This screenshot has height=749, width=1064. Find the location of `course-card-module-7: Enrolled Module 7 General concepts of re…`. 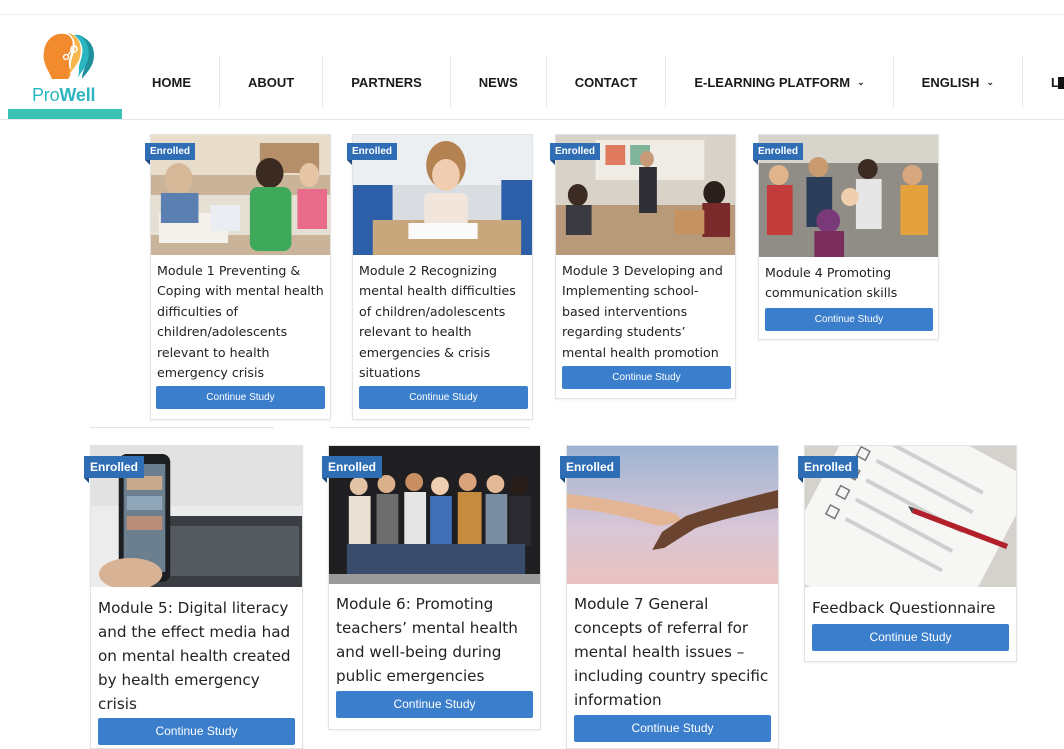

course-card-module-7: Enrolled Module 7 General concepts of re… is located at coordinates (669, 597).